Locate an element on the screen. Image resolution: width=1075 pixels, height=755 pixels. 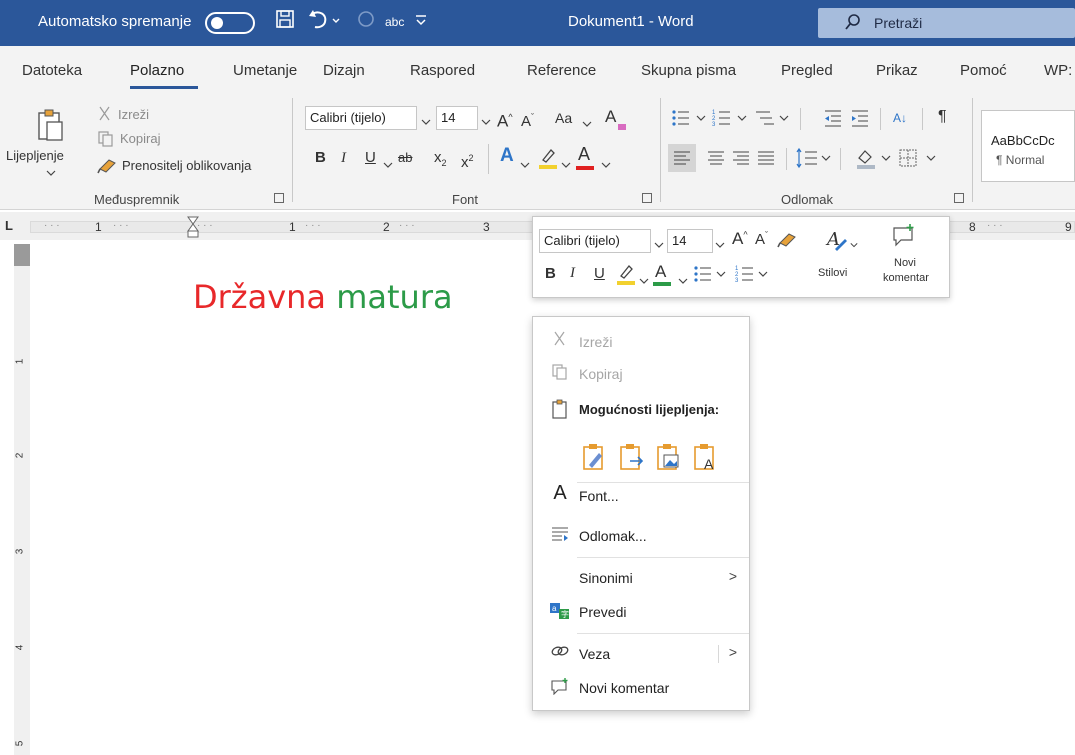
menu-item-synonyms: Sinonimi > is located at coordinates (641, 578).